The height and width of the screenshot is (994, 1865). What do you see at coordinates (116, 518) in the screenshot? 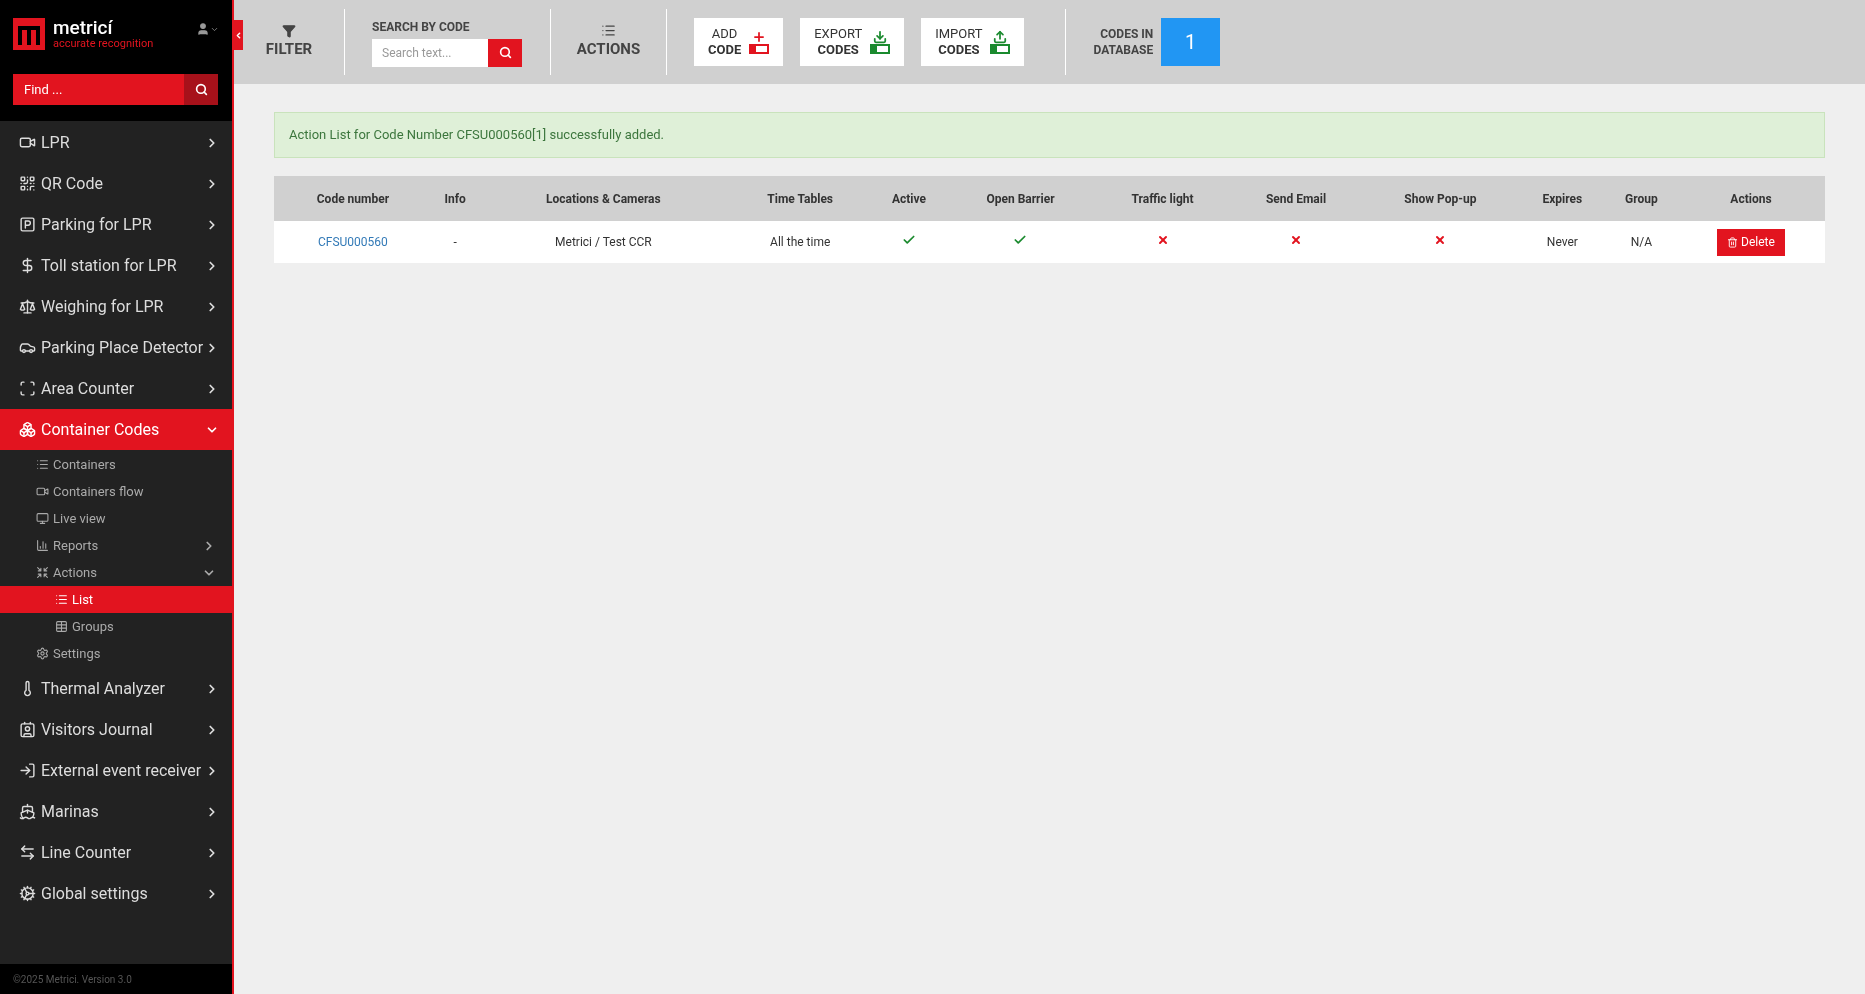
I see `submenu-item: Live view` at bounding box center [116, 518].